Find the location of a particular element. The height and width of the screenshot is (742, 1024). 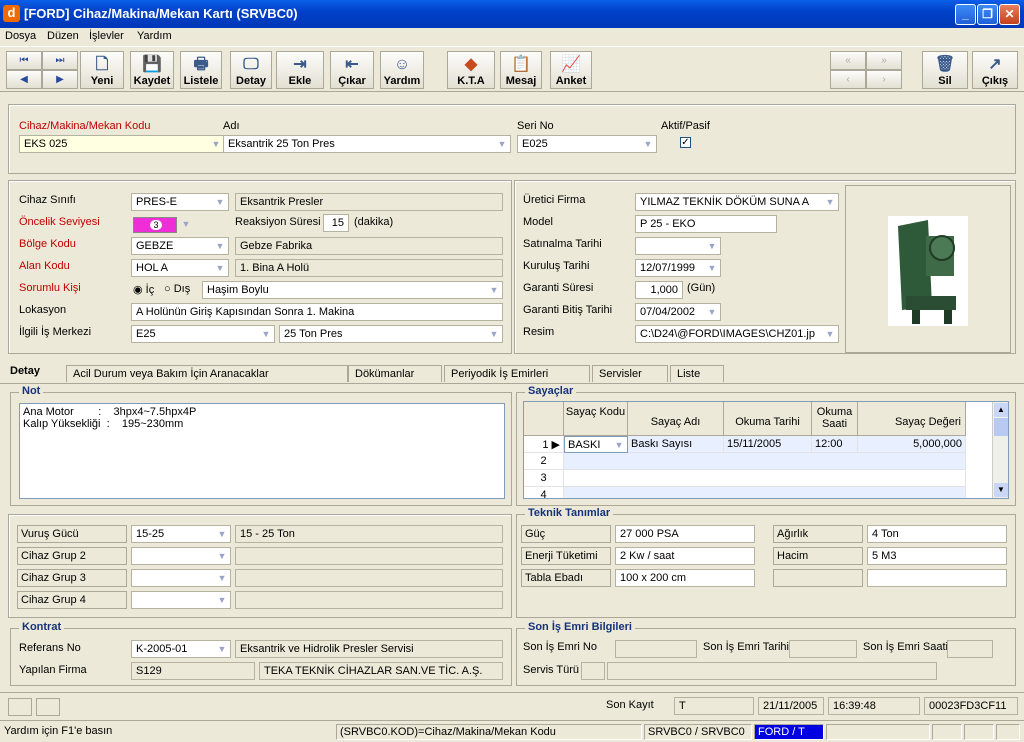

stroke-power-field: 15-25 ▼ is located at coordinates (181, 534).